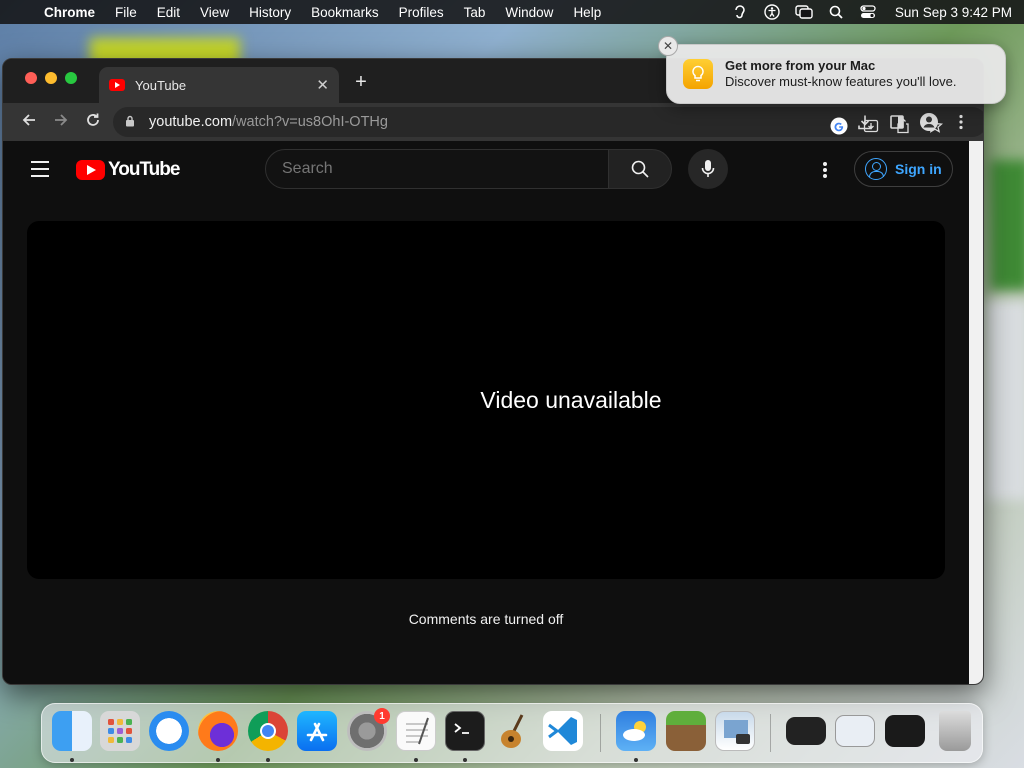  What do you see at coordinates (976, 412) in the screenshot?
I see `page-scrollbar` at bounding box center [976, 412].